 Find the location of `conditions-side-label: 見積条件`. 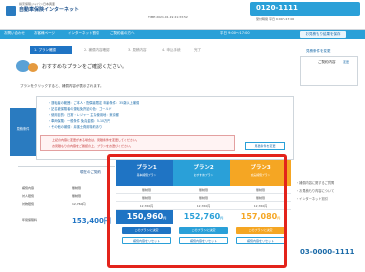

conditions-side-label: 見積条件 is located at coordinates (23, 132).